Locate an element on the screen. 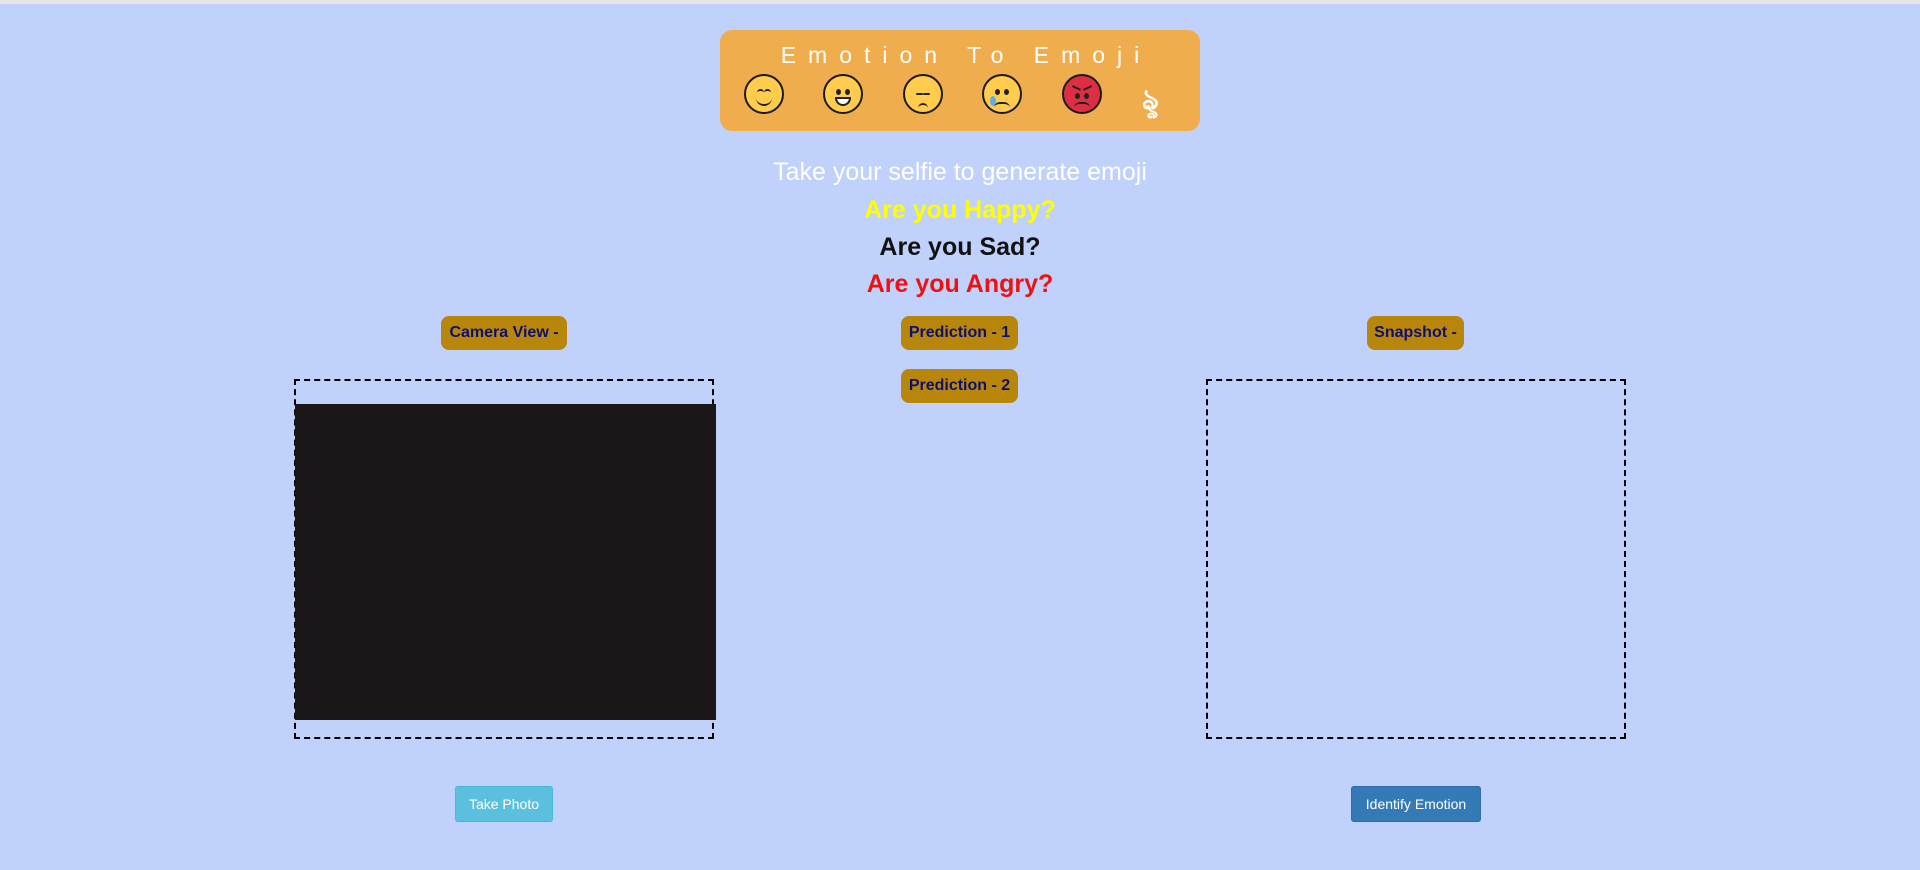 The image size is (1920, 870). pensive-face-icon is located at coordinates (923, 94).